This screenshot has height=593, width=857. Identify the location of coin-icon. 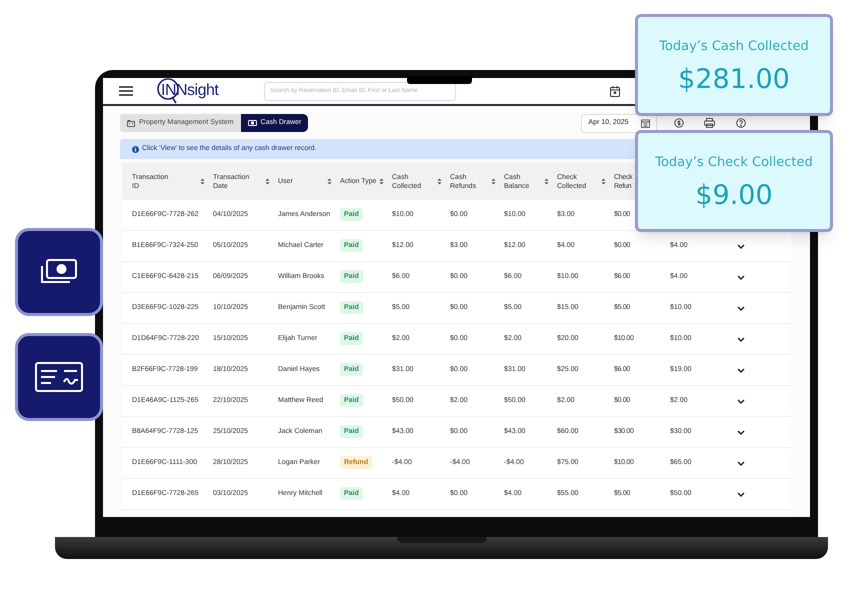
(679, 123).